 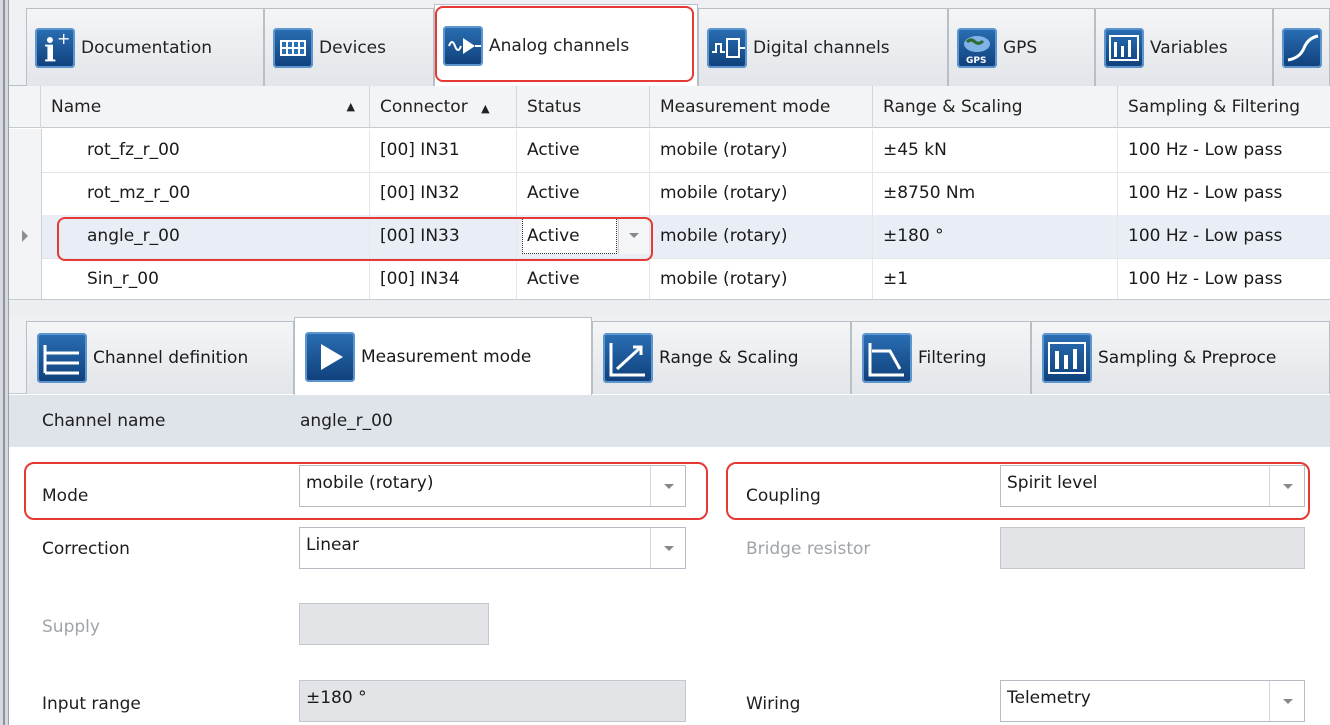 I want to click on column-header-status: Status, so click(x=583, y=107).